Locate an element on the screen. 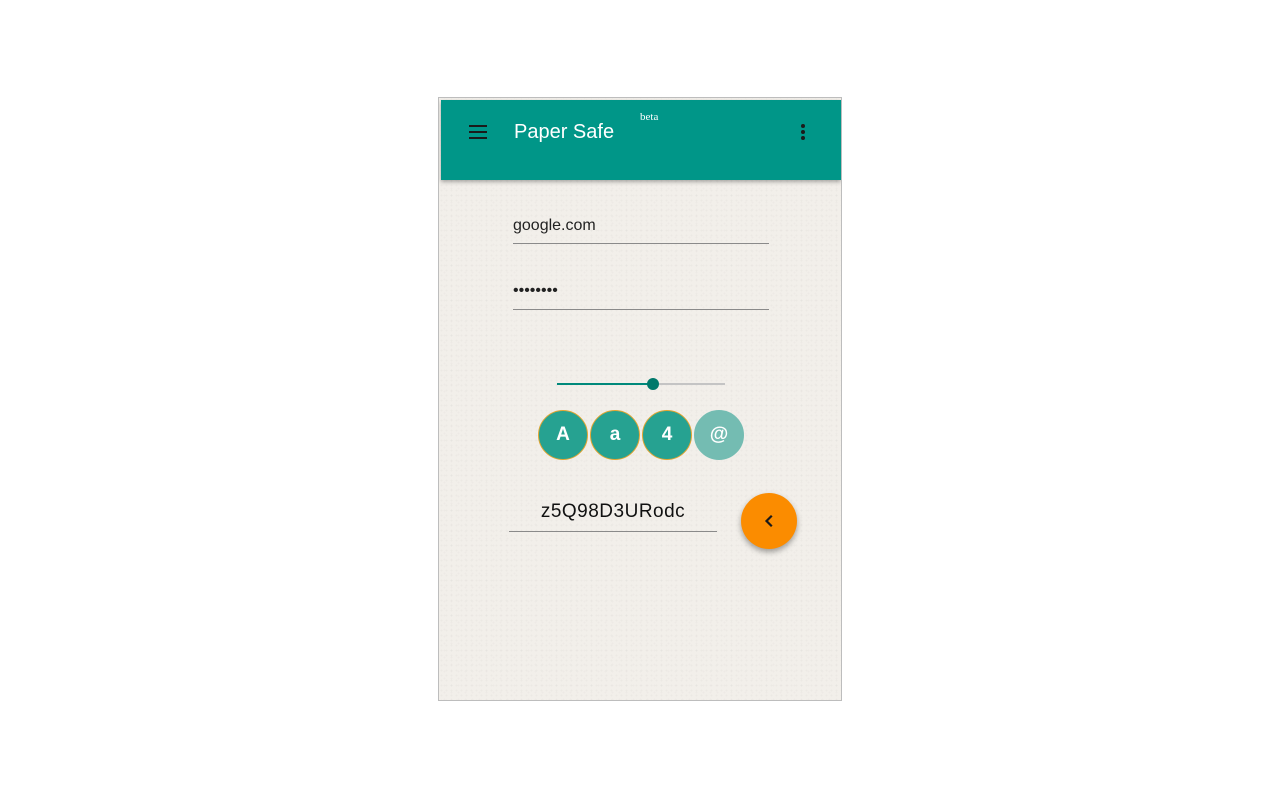  domain-input is located at coordinates (641, 229).